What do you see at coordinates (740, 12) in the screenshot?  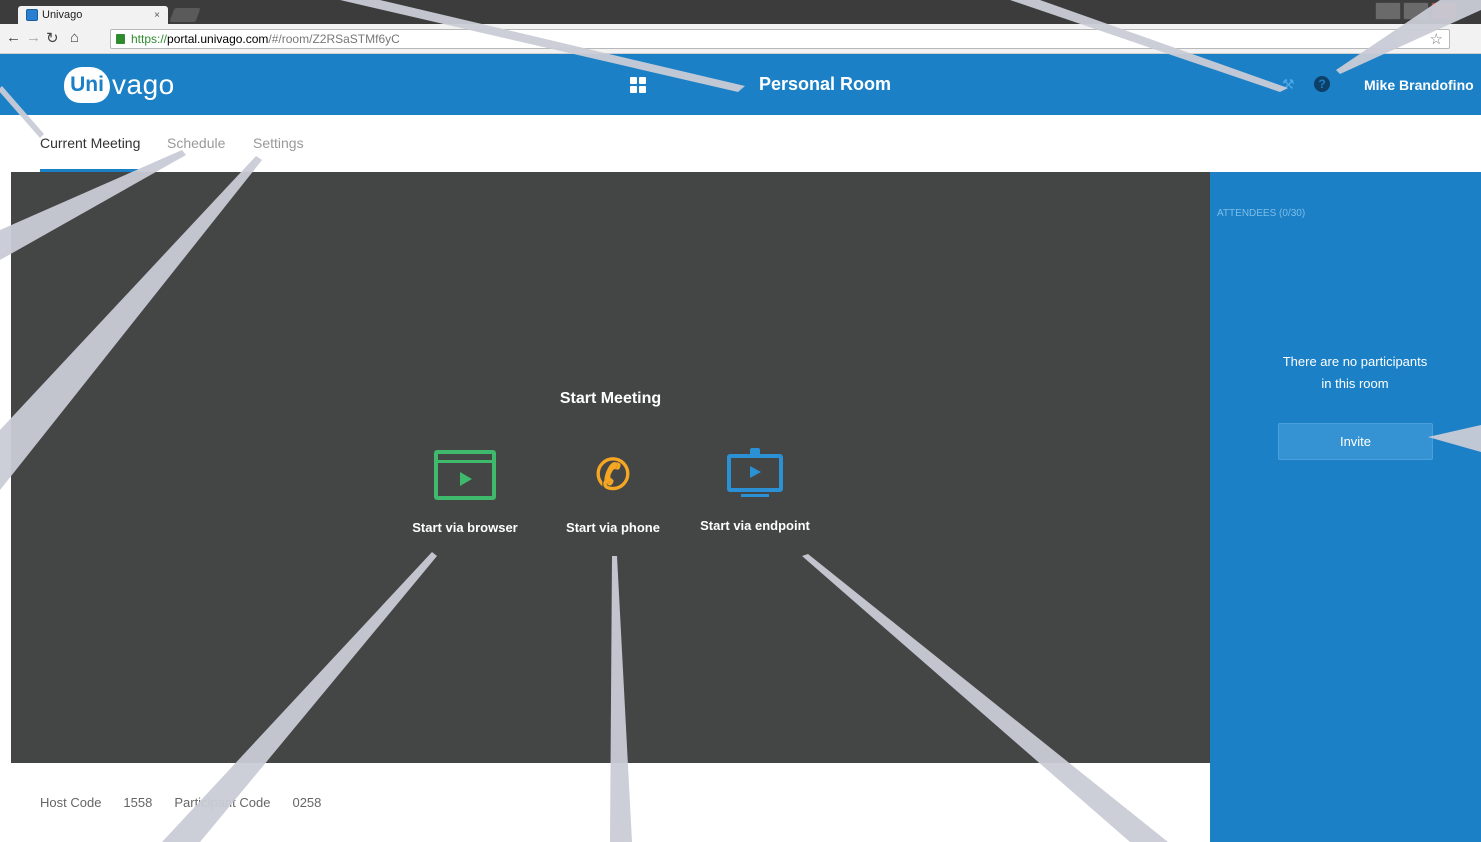 I see `browser-tabstrip: Univago ×` at bounding box center [740, 12].